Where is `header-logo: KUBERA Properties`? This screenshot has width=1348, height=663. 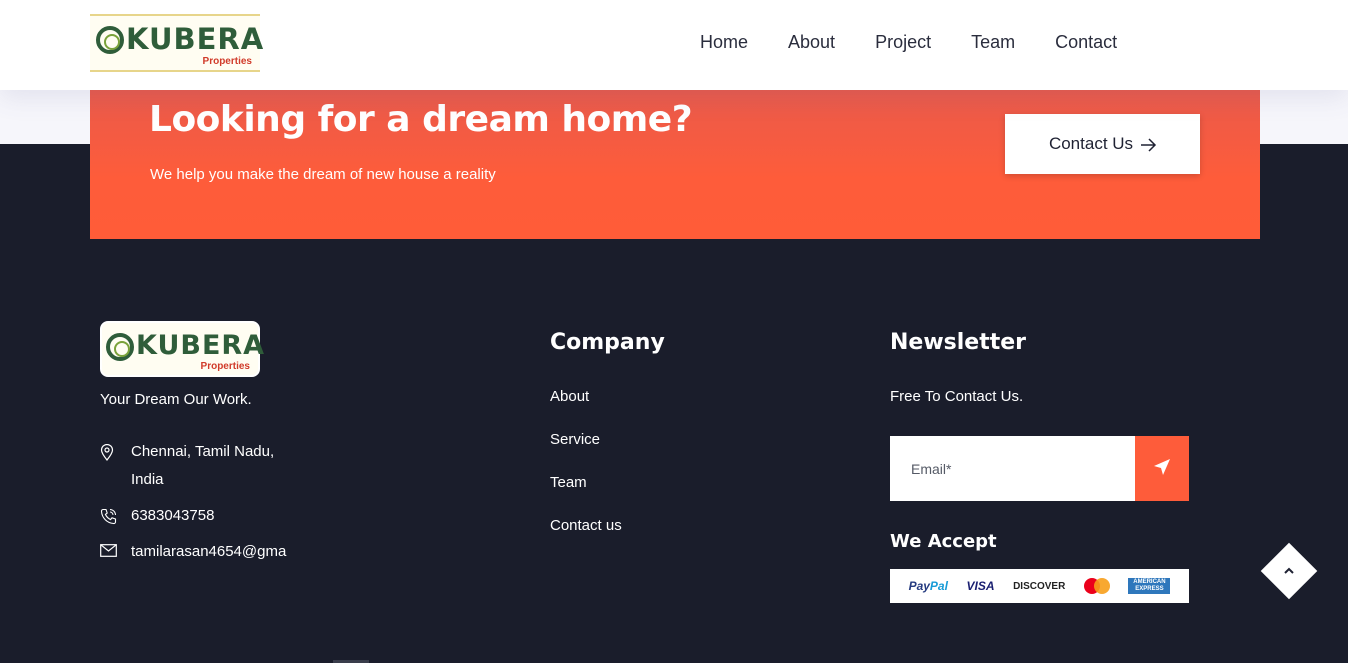 header-logo: KUBERA Properties is located at coordinates (176, 43).